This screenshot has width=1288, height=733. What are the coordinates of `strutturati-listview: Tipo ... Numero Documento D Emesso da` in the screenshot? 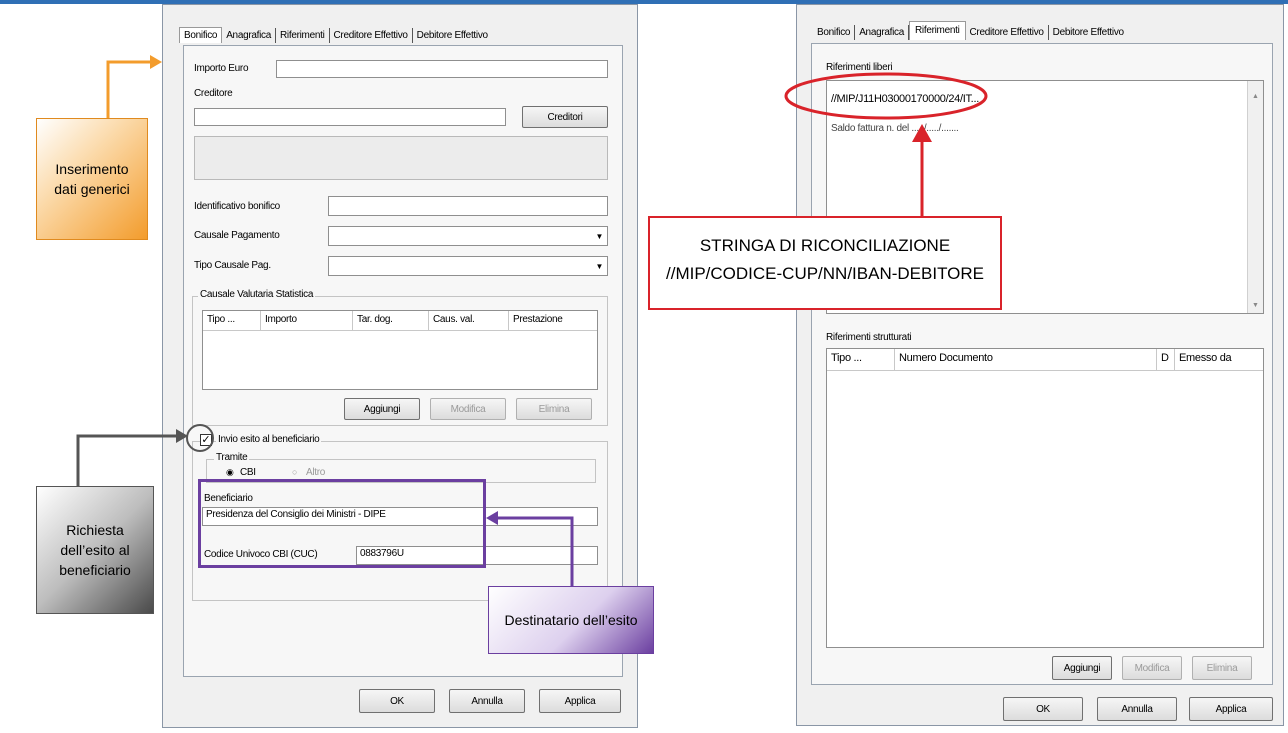 It's located at (1045, 498).